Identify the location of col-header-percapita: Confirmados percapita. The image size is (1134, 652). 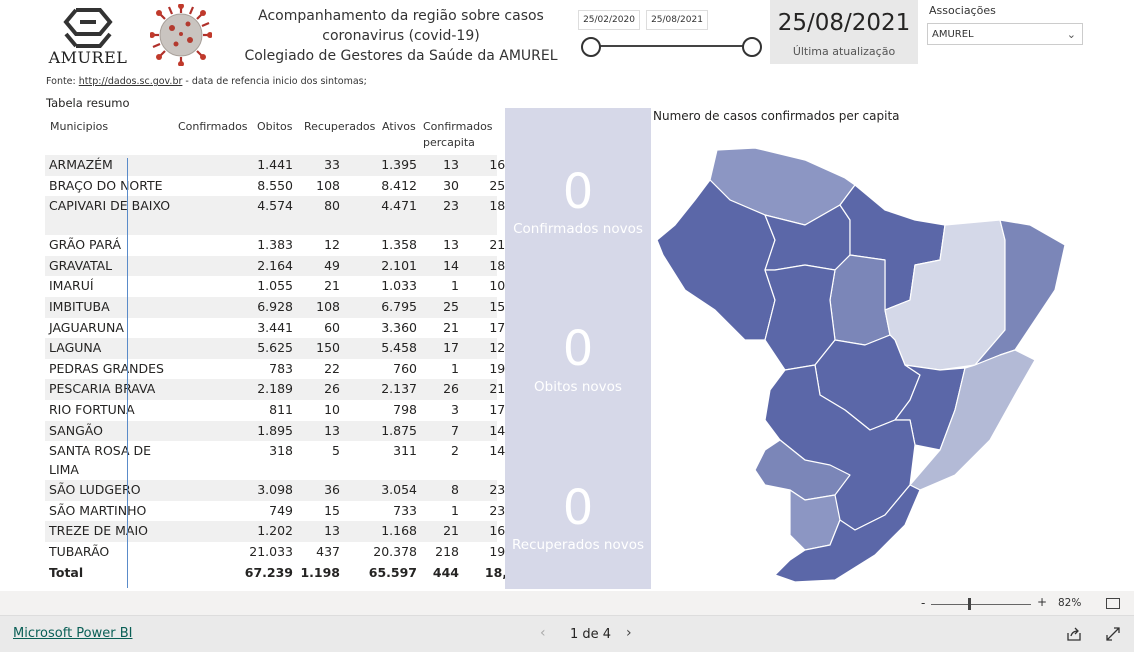
(460, 135).